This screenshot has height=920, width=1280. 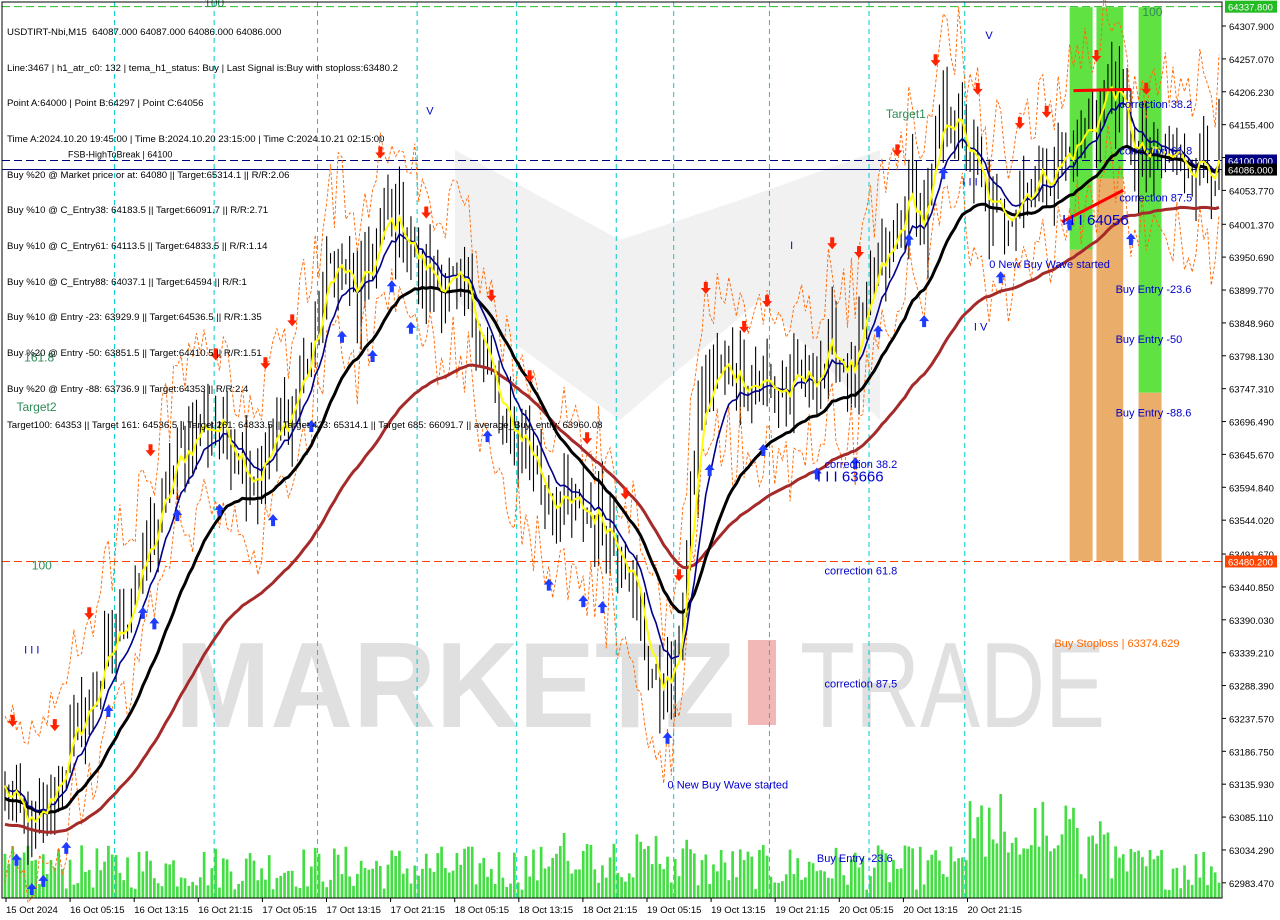 I want to click on x-tick-label: 16 Oct 21:15, so click(x=225, y=910).